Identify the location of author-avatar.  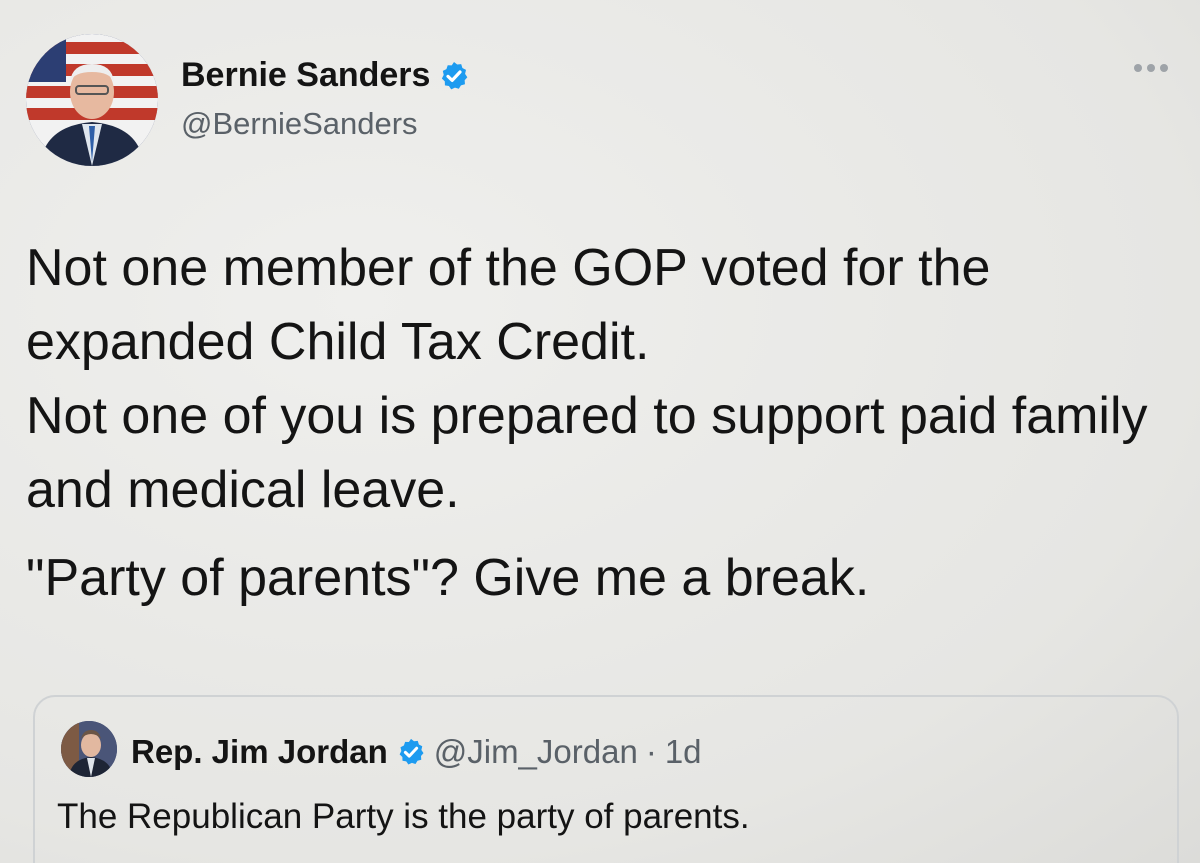
(92, 100).